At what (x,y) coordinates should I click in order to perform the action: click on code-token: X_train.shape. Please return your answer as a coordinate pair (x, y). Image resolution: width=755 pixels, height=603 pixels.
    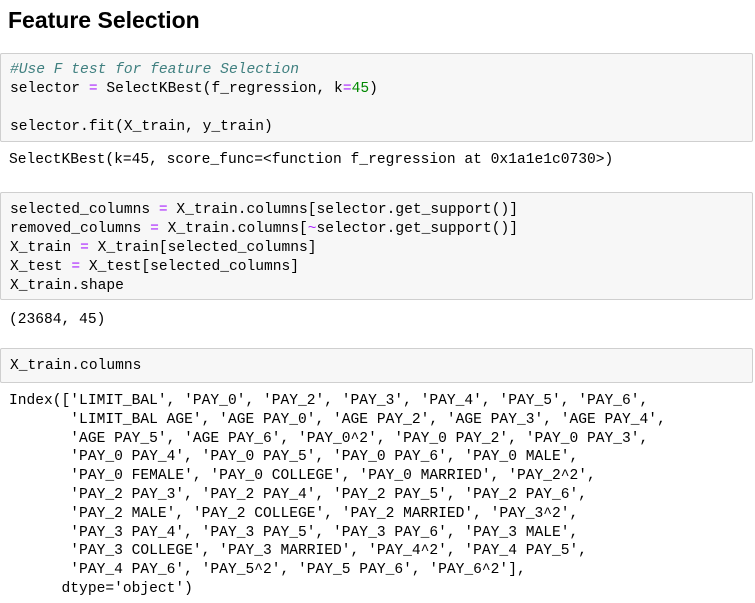
    Looking at the image, I should click on (67, 286).